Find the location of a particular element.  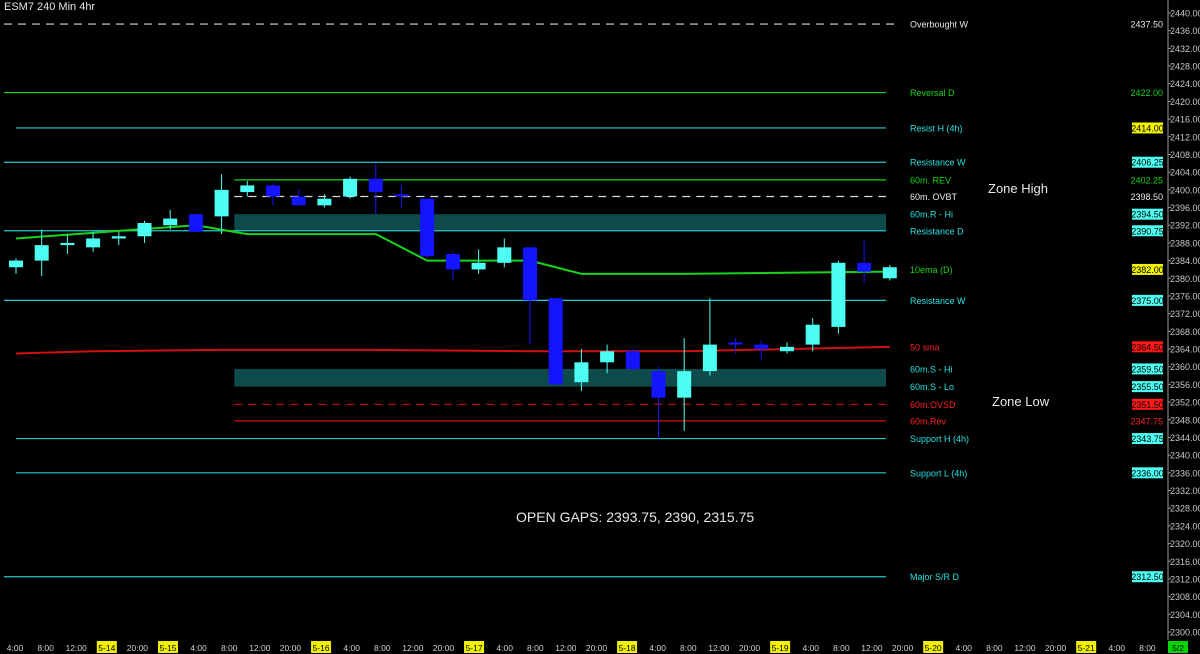

price-tick-label: 2300.00 is located at coordinates (1185, 633).